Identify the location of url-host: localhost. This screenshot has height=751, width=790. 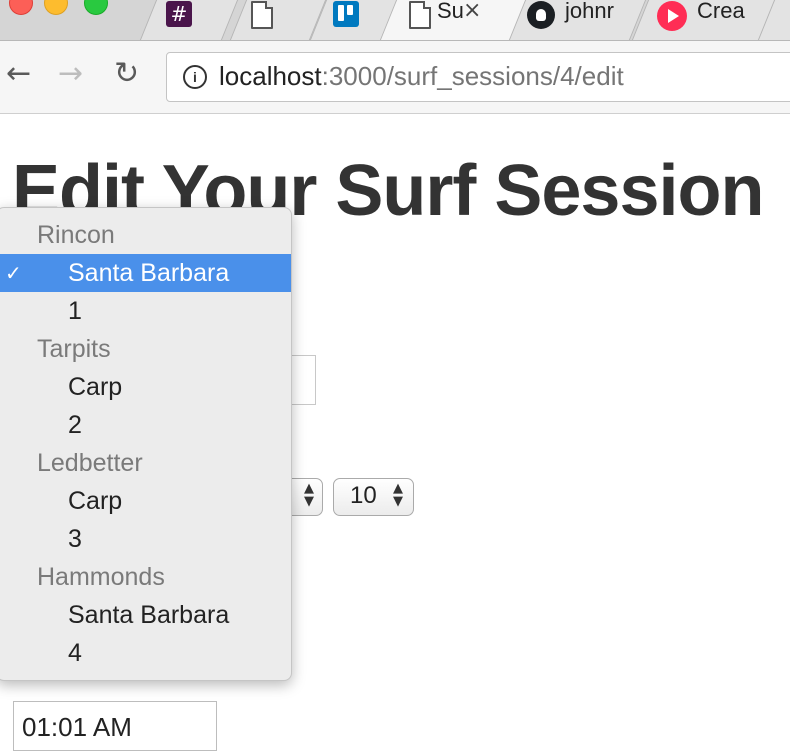
(270, 76).